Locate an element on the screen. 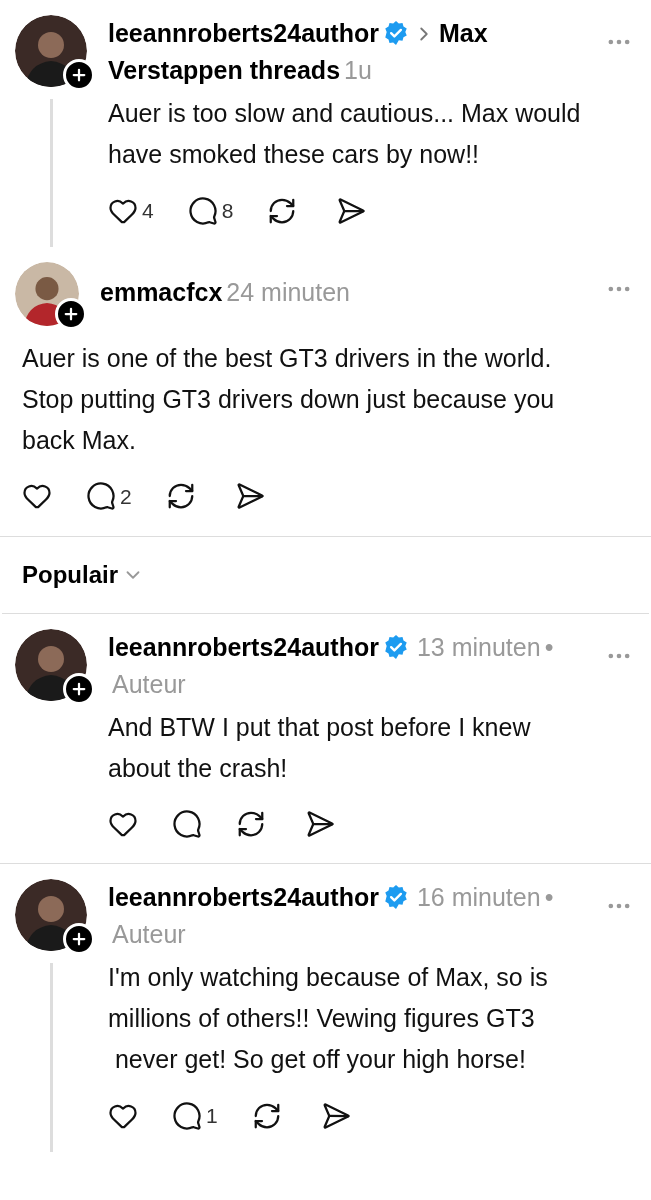 The width and height of the screenshot is (651, 1200). timestamp: 16 minuten is located at coordinates (478, 897).